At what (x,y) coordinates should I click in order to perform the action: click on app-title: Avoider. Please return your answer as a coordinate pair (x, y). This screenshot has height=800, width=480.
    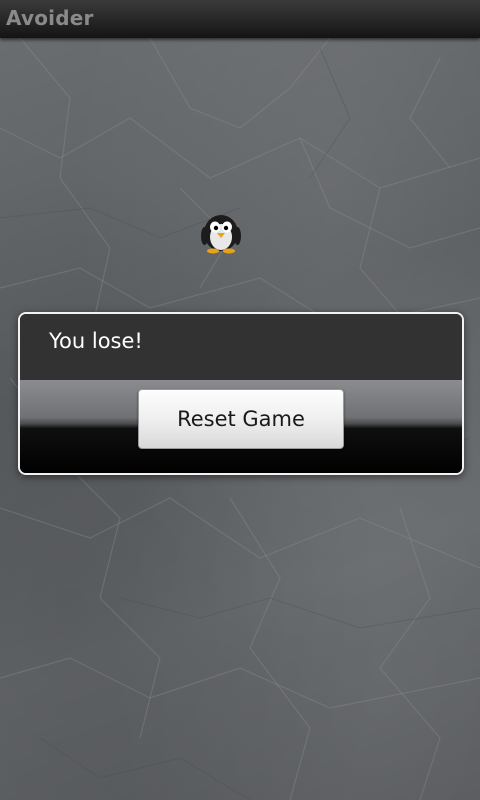
    Looking at the image, I should click on (50, 18).